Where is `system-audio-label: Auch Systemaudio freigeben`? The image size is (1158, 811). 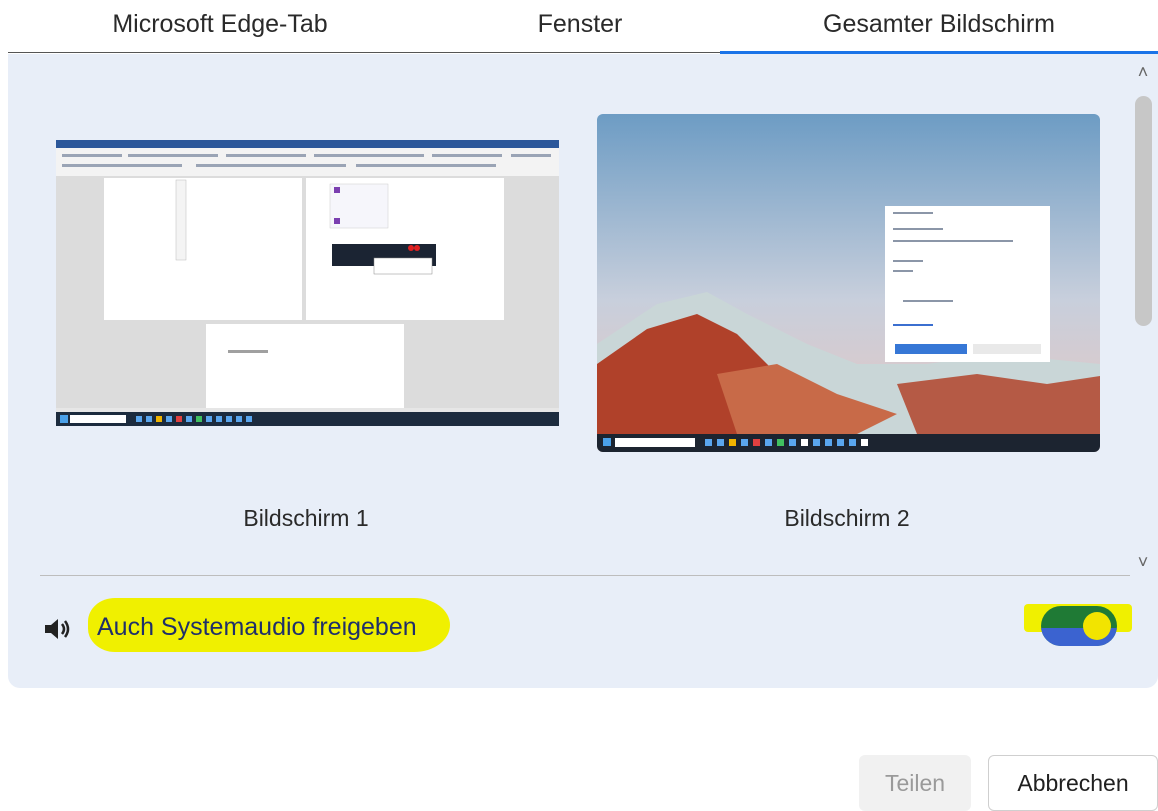
system-audio-label: Auch Systemaudio freigeben is located at coordinates (257, 627).